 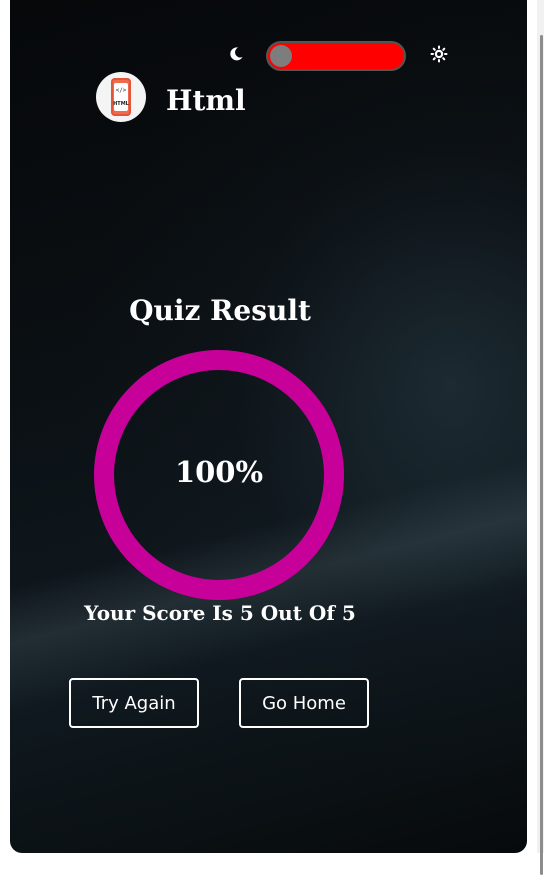 I want to click on logo-code-glyph: </>, so click(x=121, y=90).